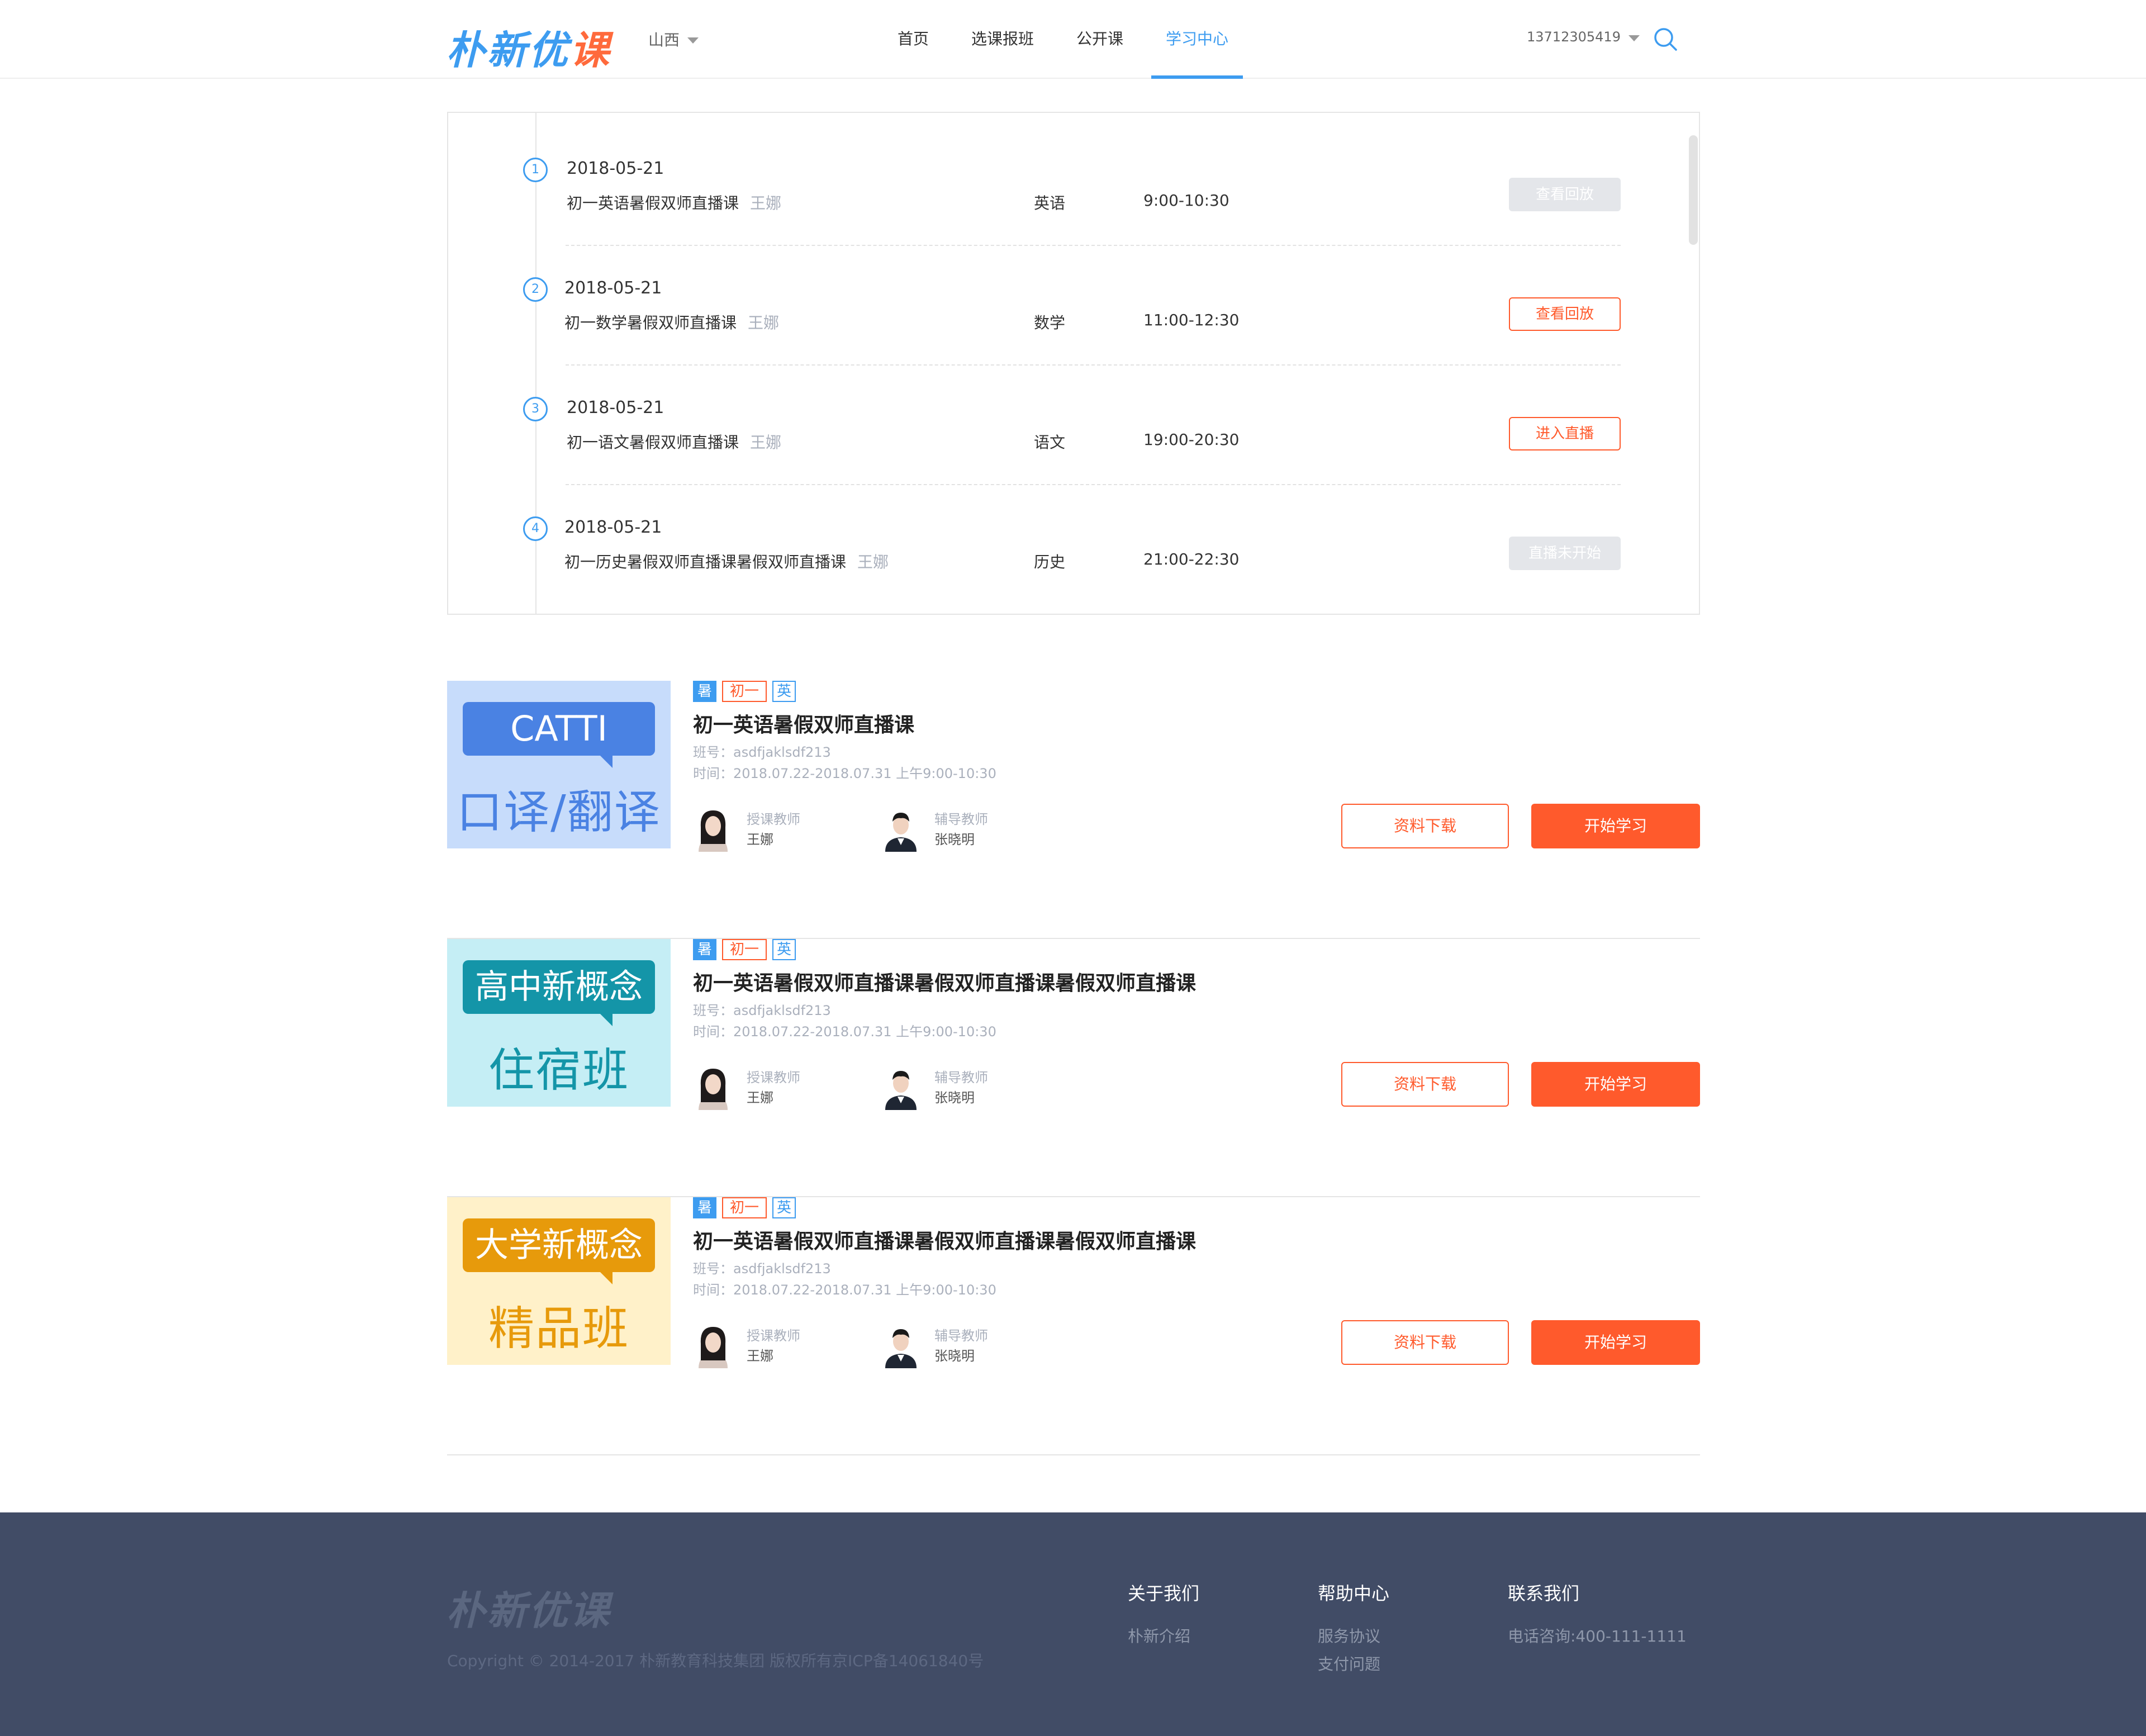 The height and width of the screenshot is (1736, 2146). I want to click on step-number: 1, so click(535, 170).